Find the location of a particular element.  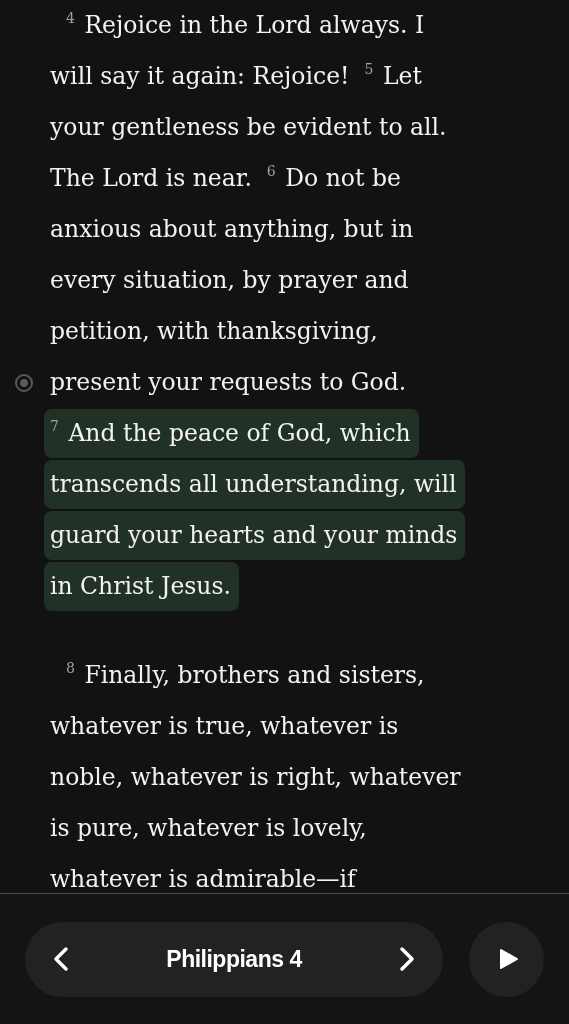

play-icon is located at coordinates (508, 959).